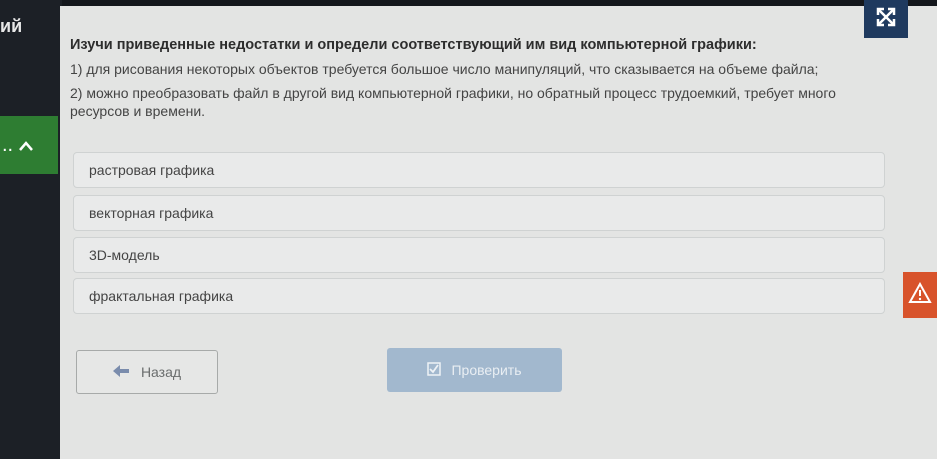  What do you see at coordinates (434, 370) in the screenshot?
I see `checkbox-icon` at bounding box center [434, 370].